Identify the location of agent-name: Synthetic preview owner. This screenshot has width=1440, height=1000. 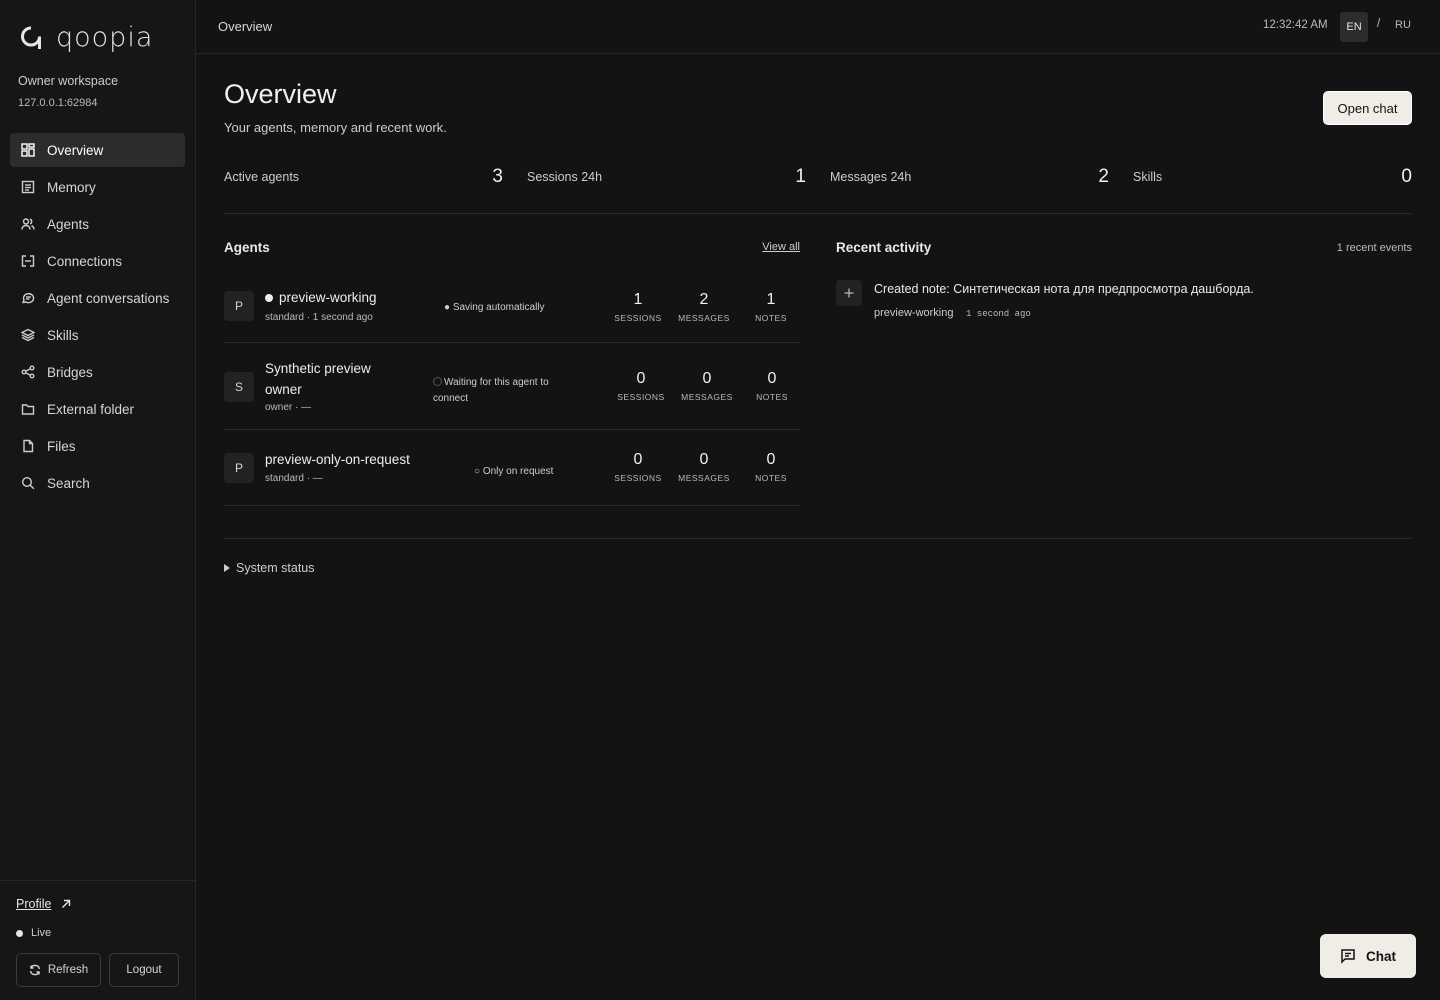
(318, 379).